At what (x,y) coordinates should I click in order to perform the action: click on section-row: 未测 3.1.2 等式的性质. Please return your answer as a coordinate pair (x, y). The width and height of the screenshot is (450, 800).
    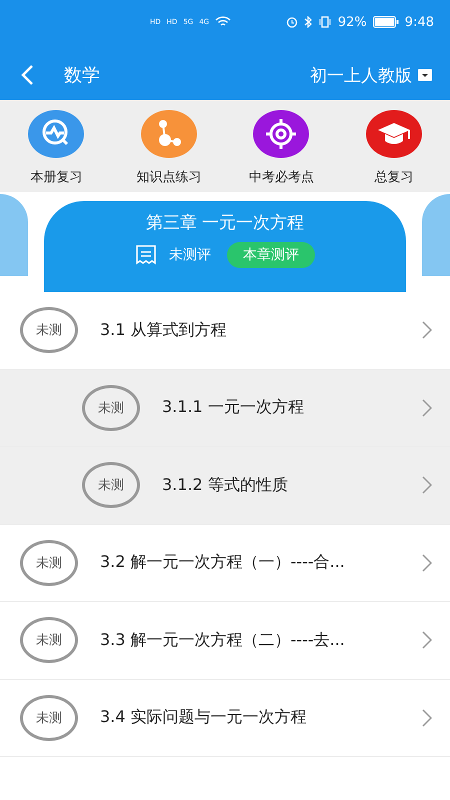
    Looking at the image, I should click on (225, 485).